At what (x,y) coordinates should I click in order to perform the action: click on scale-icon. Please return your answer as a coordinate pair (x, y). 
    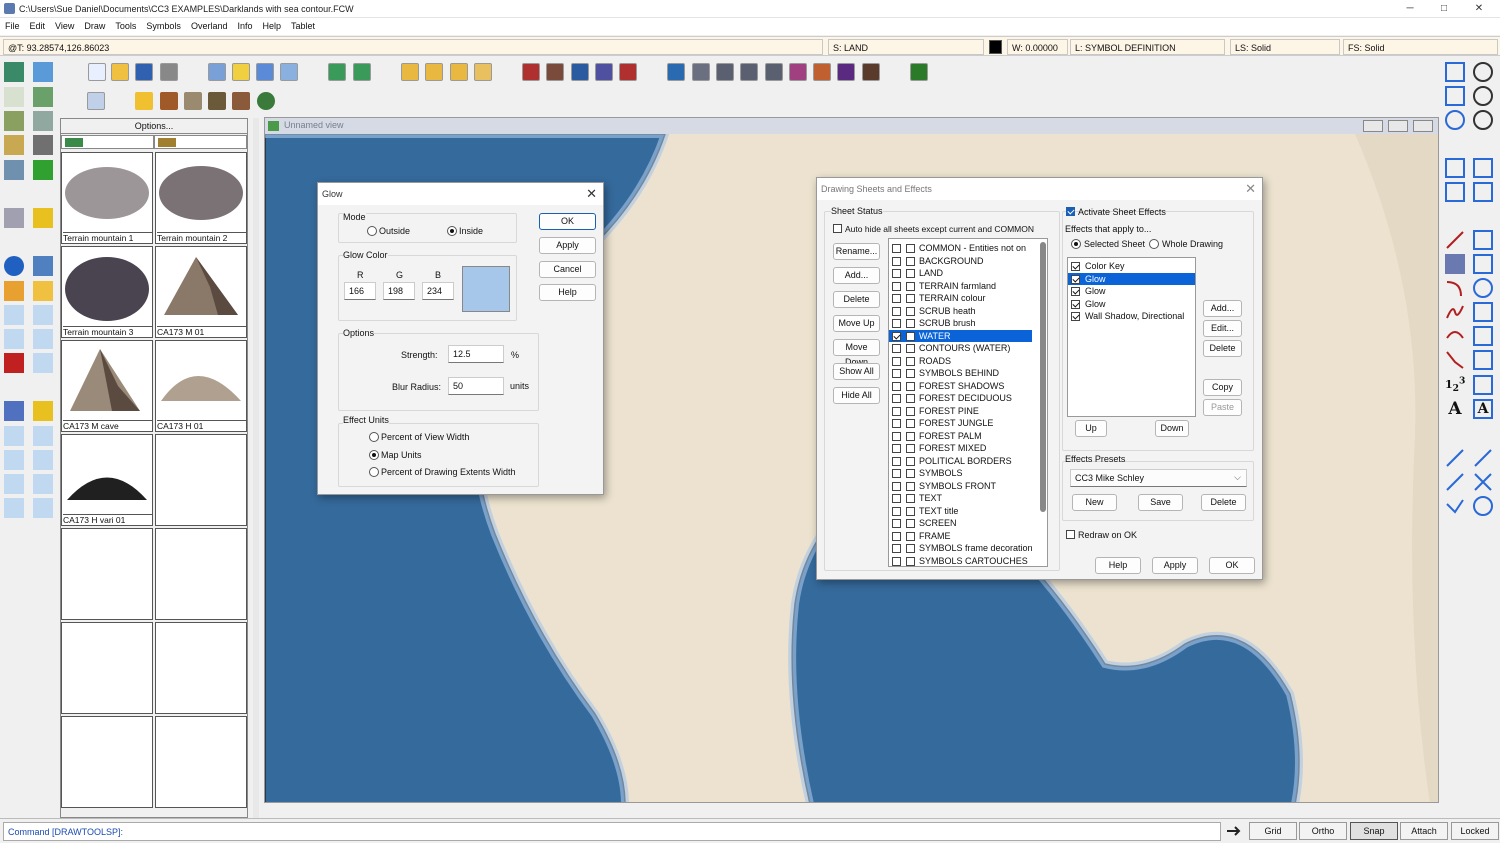
    Looking at the image, I should click on (14, 170).